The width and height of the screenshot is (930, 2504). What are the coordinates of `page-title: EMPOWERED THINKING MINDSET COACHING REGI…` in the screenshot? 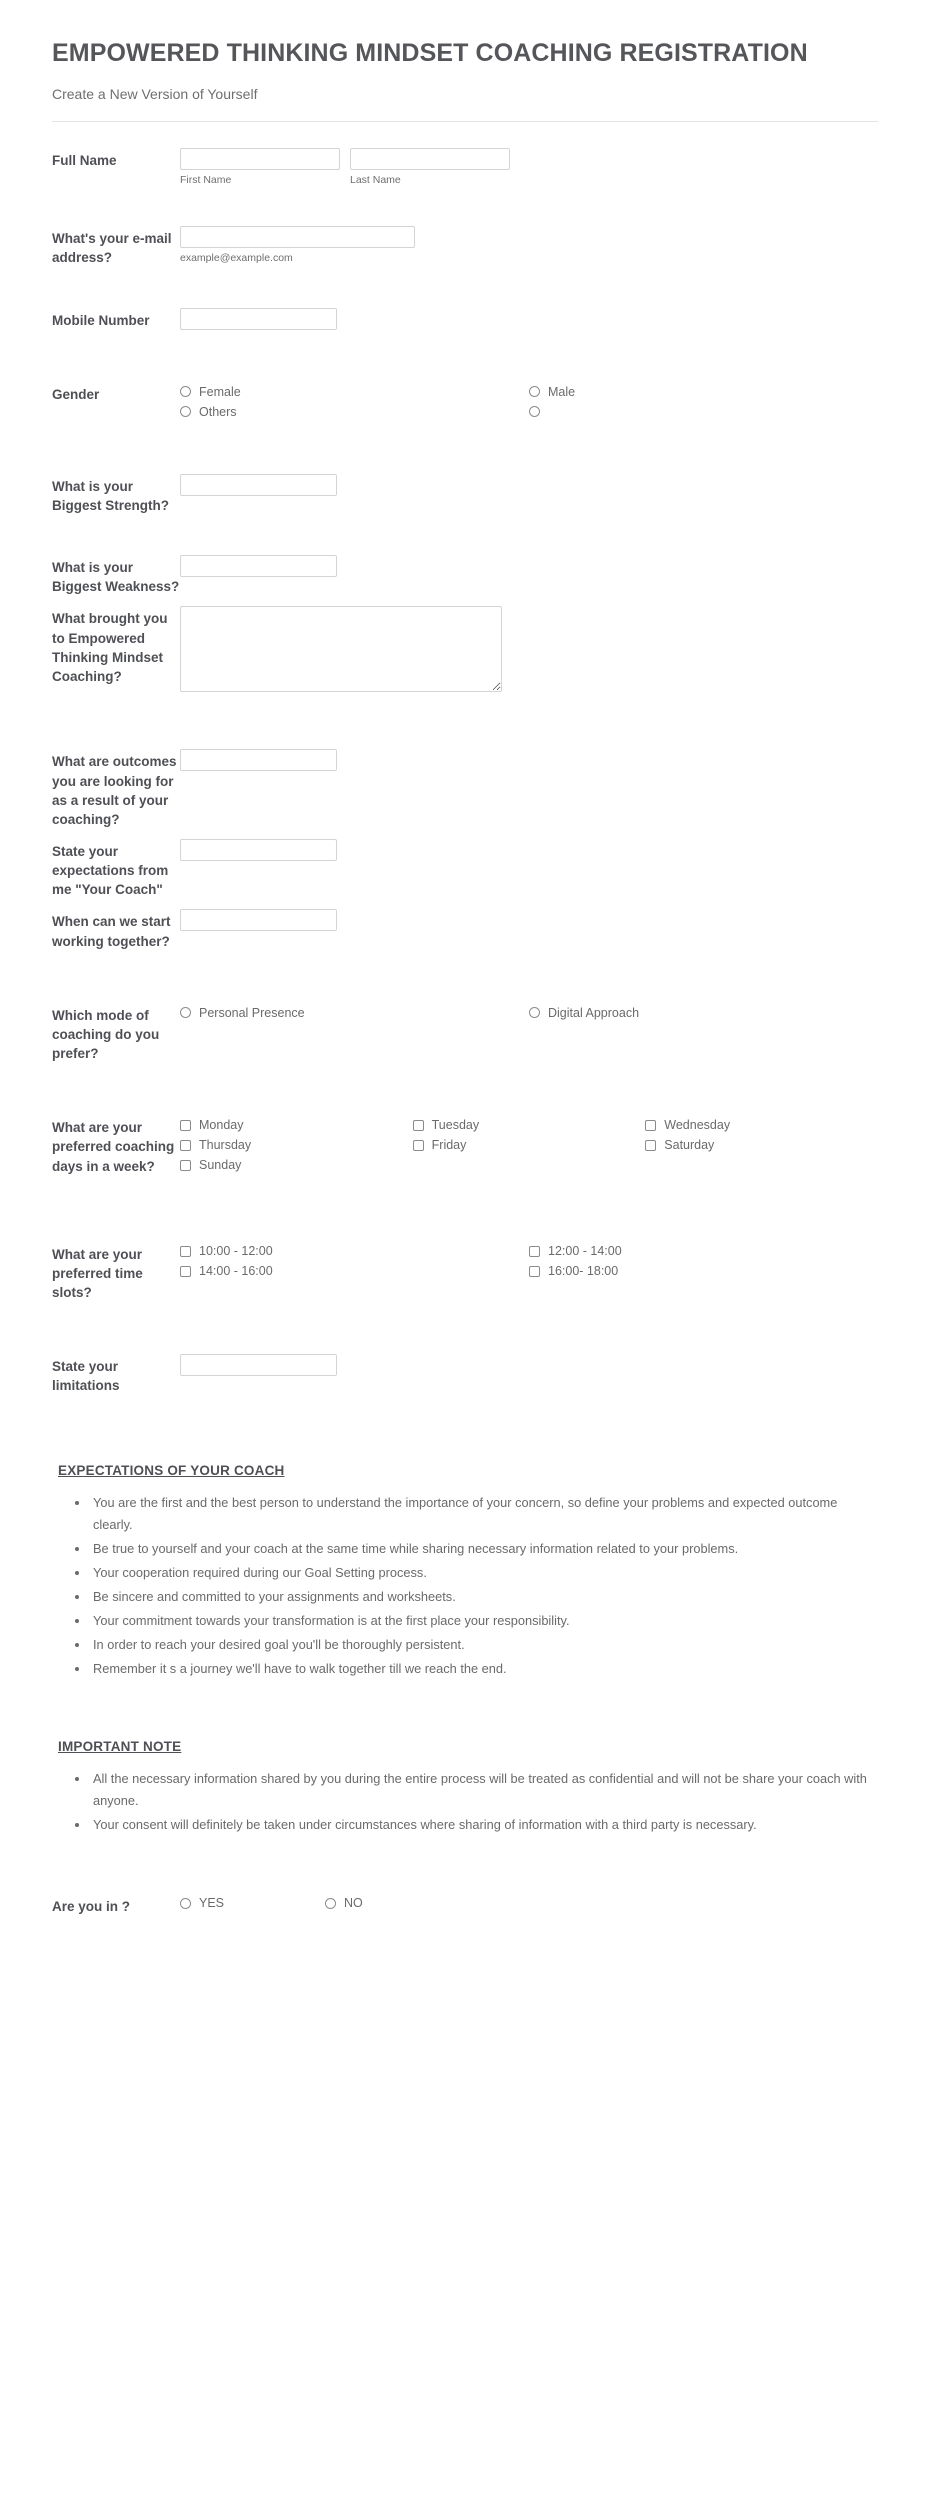 It's located at (430, 53).